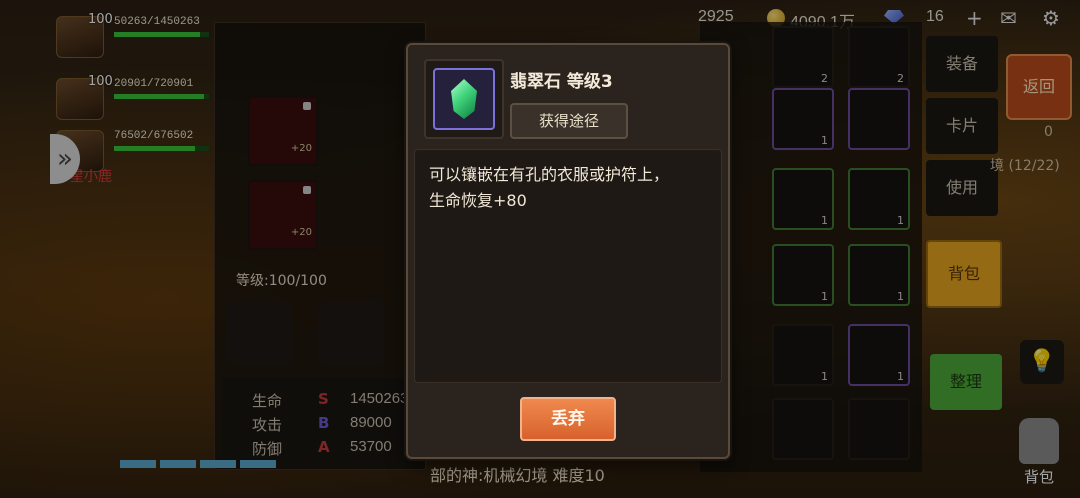 The width and height of the screenshot is (1080, 498). Describe the element at coordinates (549, 174) in the screenshot. I see `description-line: 可以镶嵌在有孔的衣服或护符上，` at that location.